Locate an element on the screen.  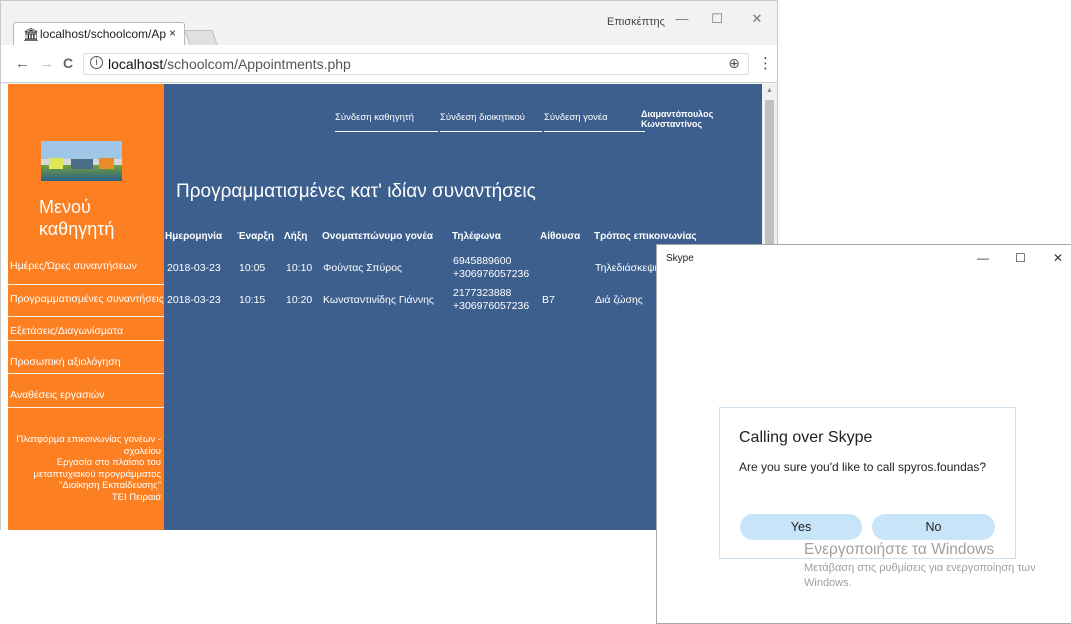
sidebar-item-exams: Εξετάσεις/Διαγωνίσματα is located at coordinates (86, 331).